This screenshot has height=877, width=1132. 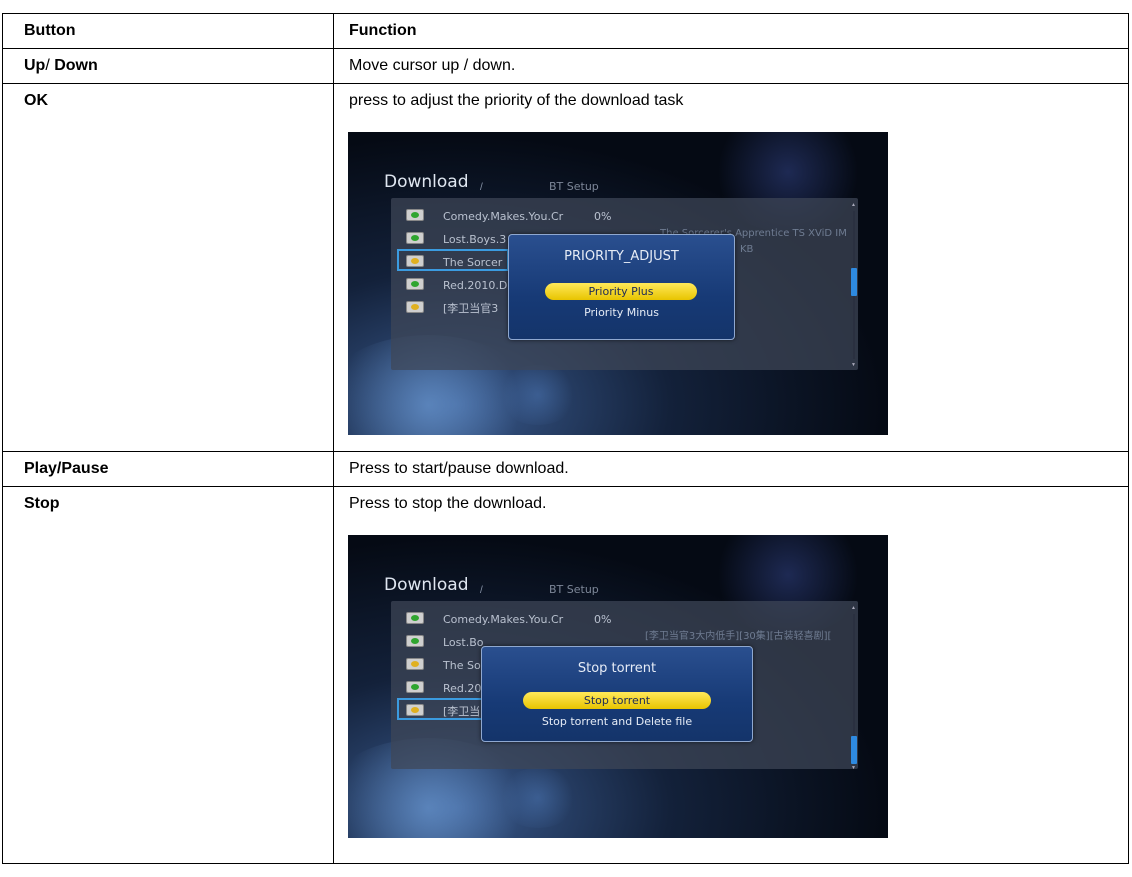 What do you see at coordinates (459, 468) in the screenshot?
I see `playpause-function: Press to start/pause download.` at bounding box center [459, 468].